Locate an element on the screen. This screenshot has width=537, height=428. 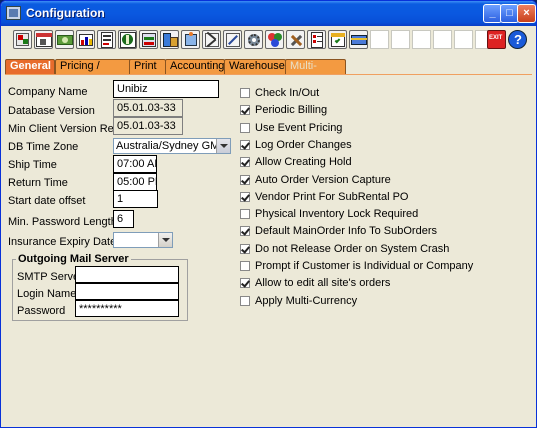
min-password-length-label: Min. Password Length is located at coordinates (62, 222).